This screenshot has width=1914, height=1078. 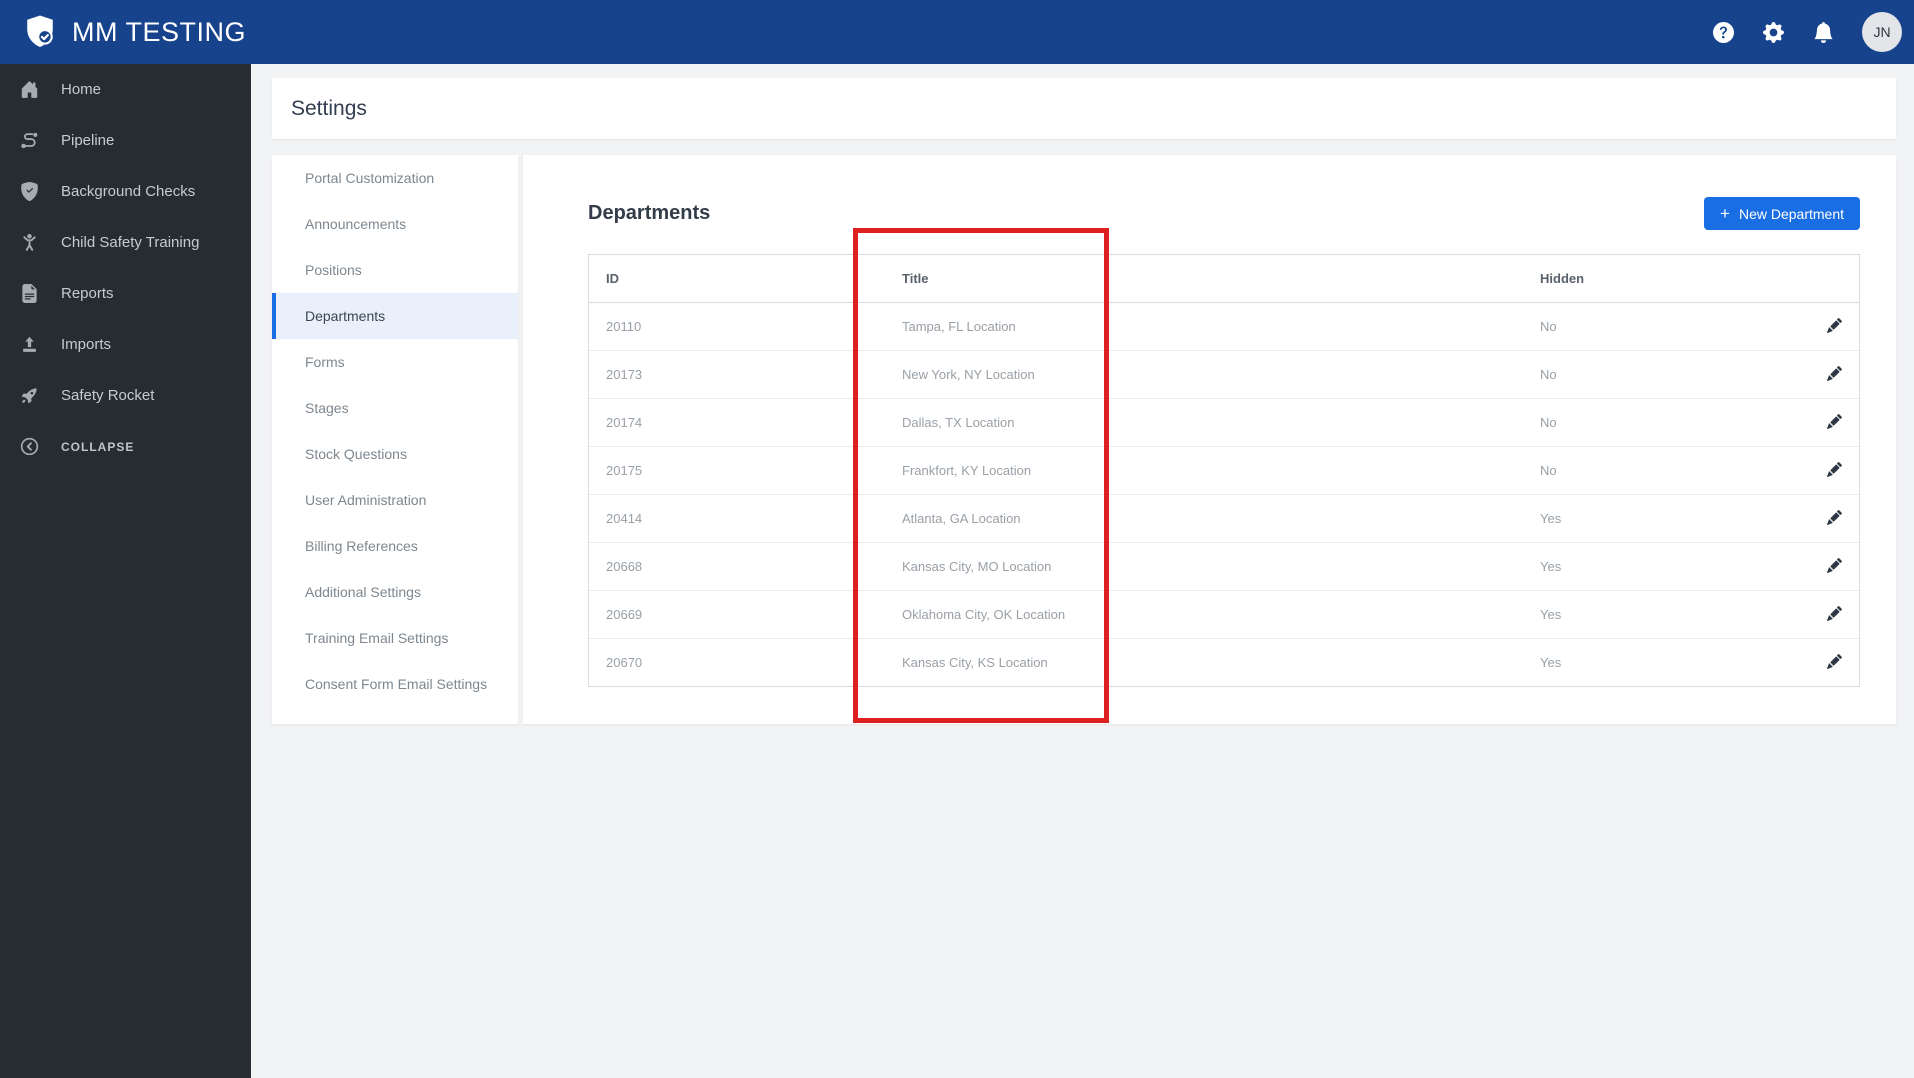 What do you see at coordinates (395, 178) in the screenshot?
I see `subnav-item-portal-customization: Portal Customization` at bounding box center [395, 178].